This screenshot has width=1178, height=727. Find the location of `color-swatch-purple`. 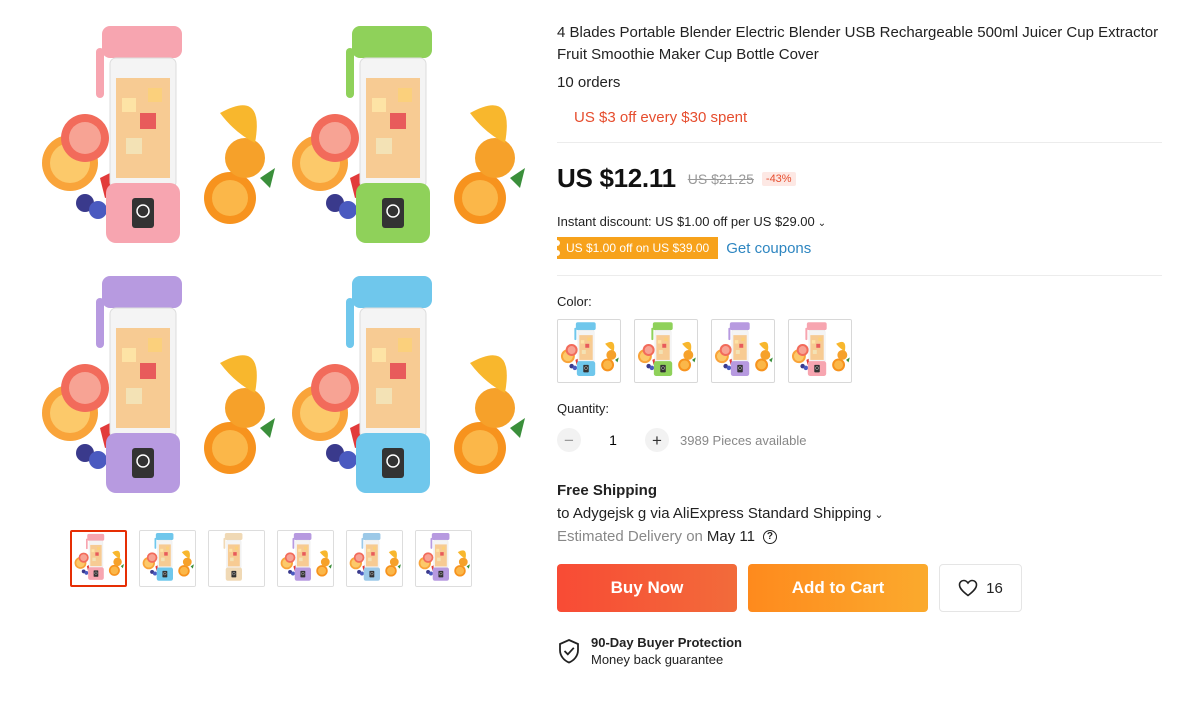

color-swatch-purple is located at coordinates (743, 351).